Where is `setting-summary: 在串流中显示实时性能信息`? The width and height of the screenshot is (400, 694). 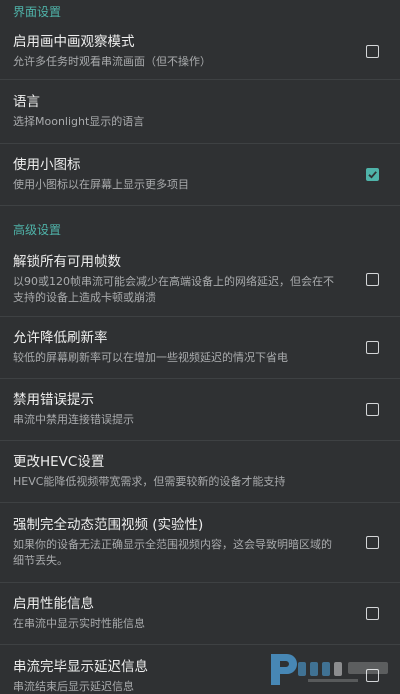 setting-summary: 在串流中显示实时性能信息 is located at coordinates (79, 623).